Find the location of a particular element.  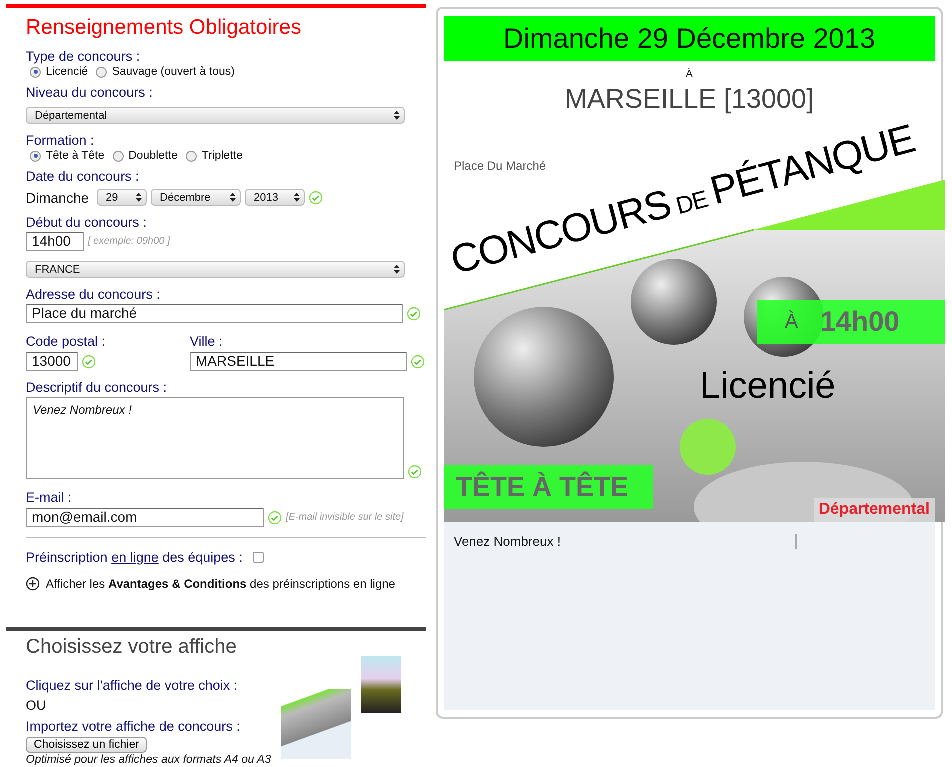

month-select: Décembre is located at coordinates (196, 197).